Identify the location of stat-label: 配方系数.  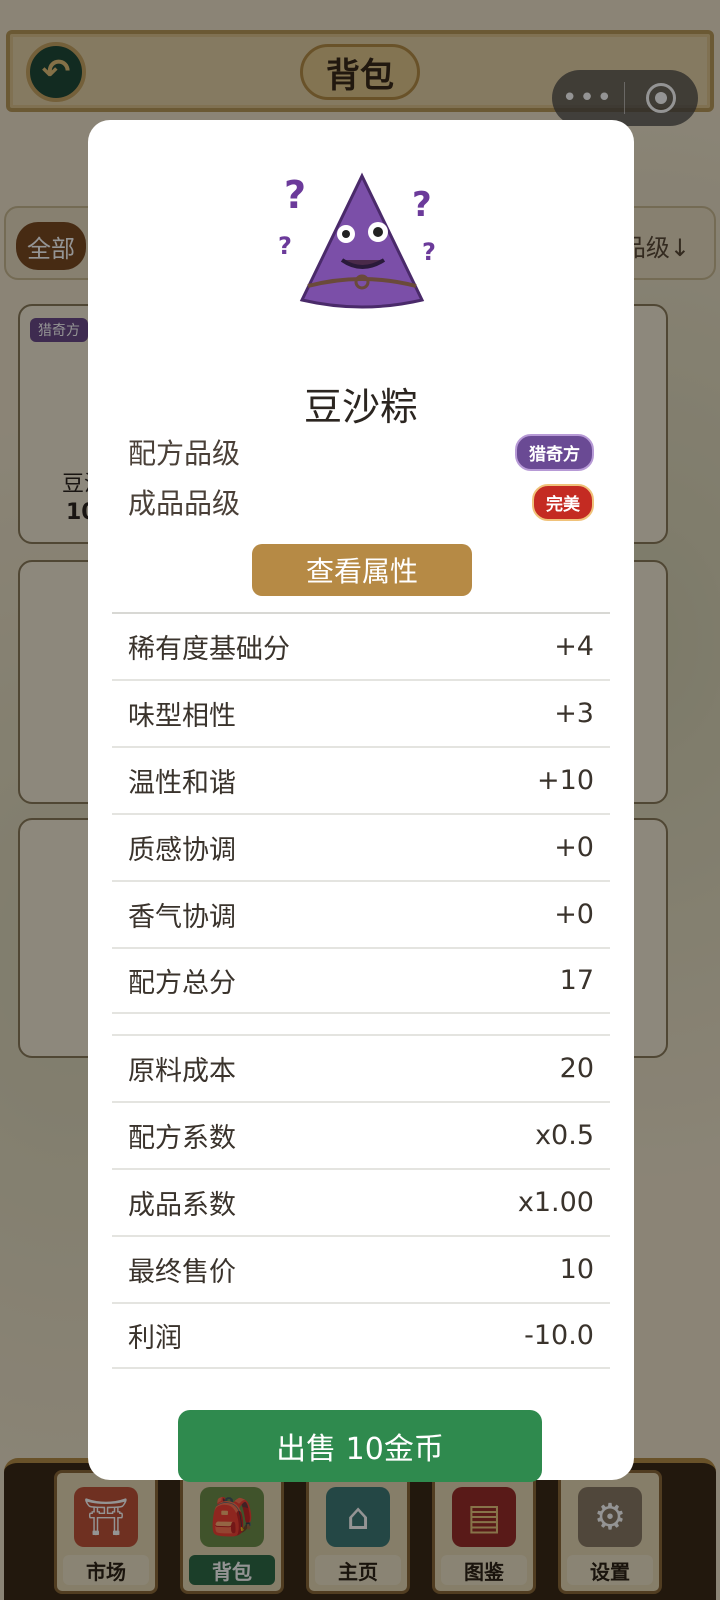
(182, 1138).